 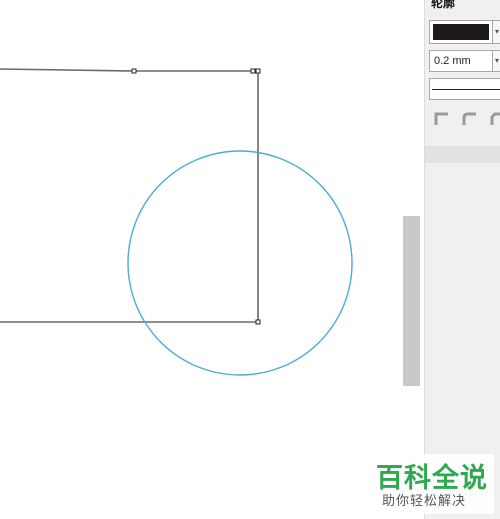 I want to click on outline-width-field: 0.2 mm, so click(x=461, y=61).